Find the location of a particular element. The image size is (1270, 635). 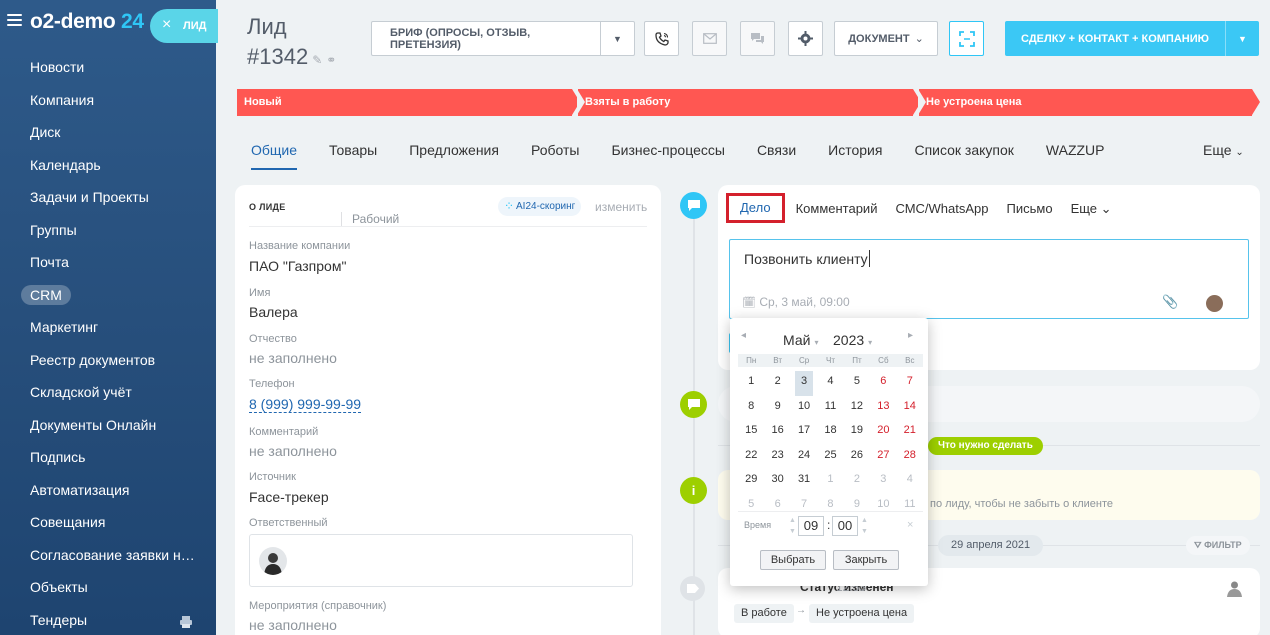

sidebar-item: Маркетинг is located at coordinates (108, 330).